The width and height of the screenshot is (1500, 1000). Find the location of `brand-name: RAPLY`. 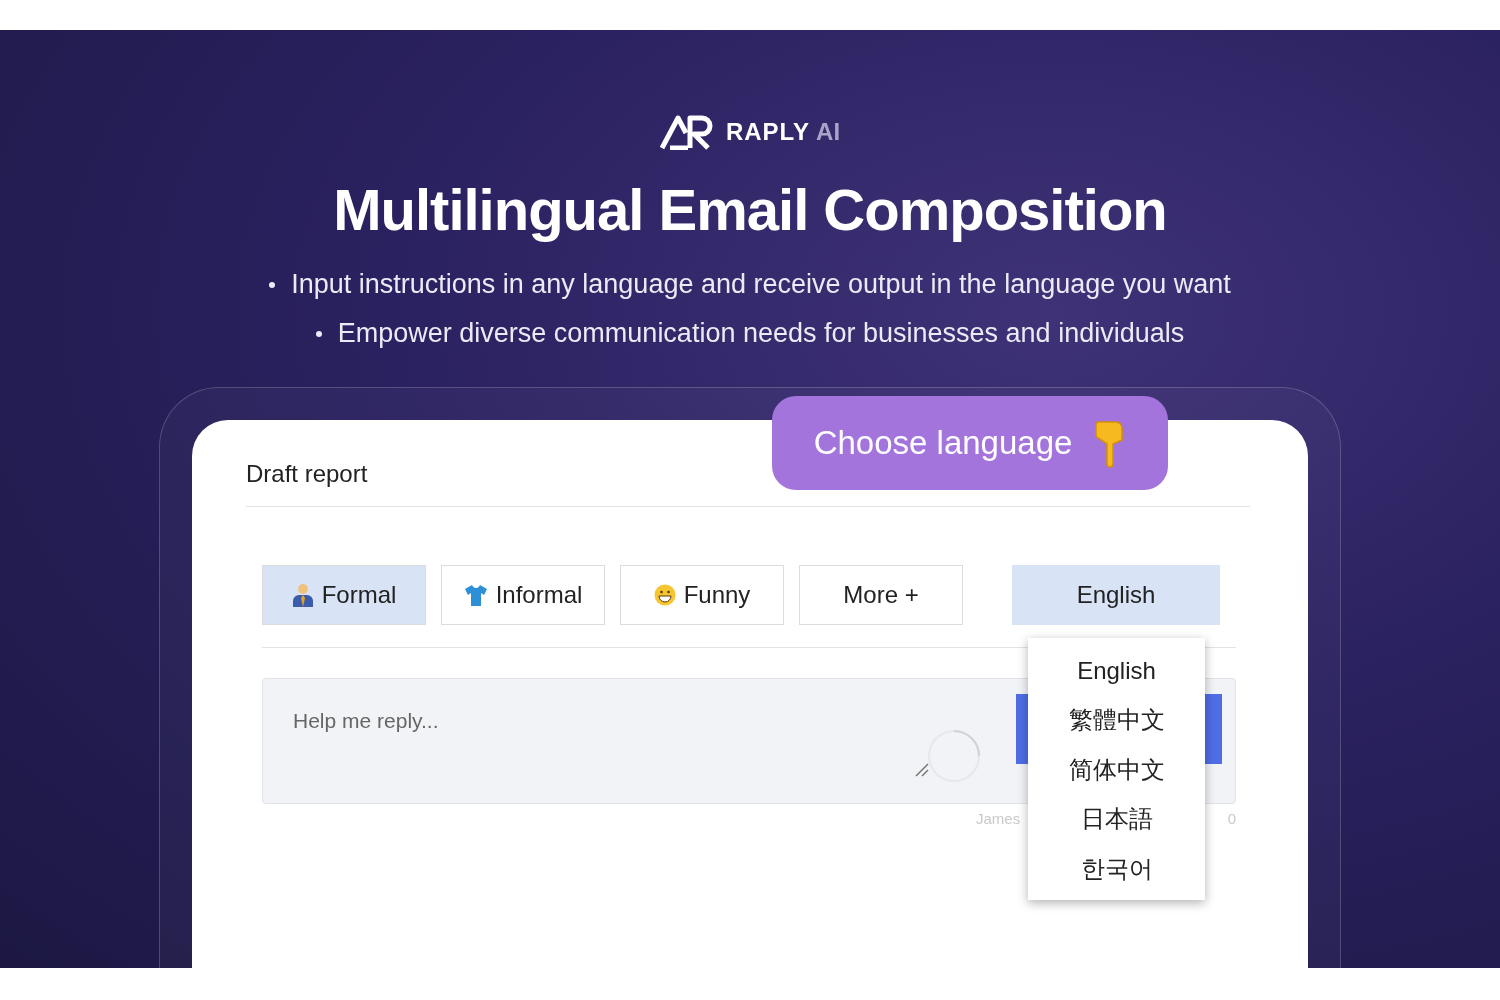

brand-name: RAPLY is located at coordinates (768, 132).